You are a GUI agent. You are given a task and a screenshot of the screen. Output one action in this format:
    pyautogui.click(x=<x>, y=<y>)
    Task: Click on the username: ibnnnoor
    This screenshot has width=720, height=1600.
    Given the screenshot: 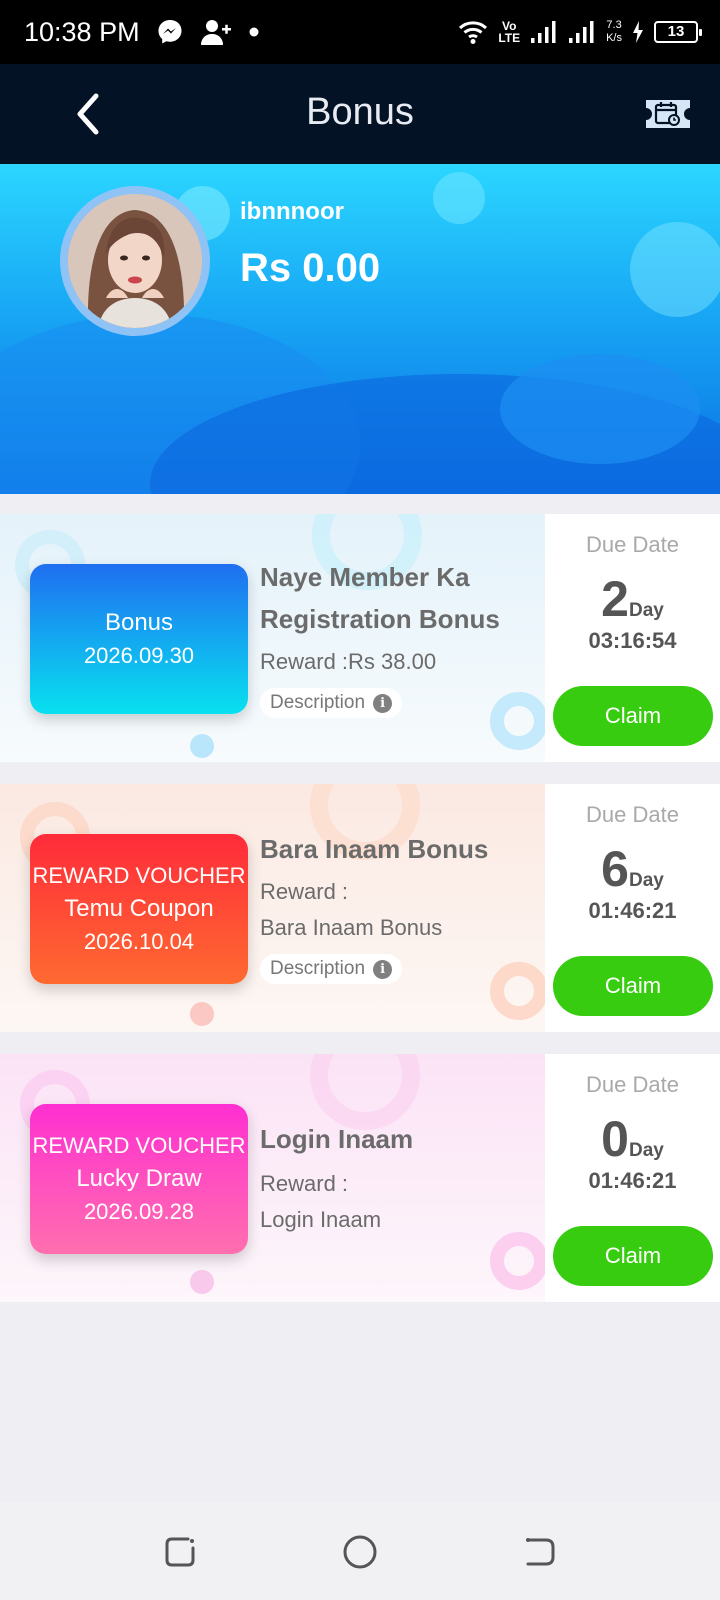 What is the action you would take?
    pyautogui.click(x=292, y=211)
    